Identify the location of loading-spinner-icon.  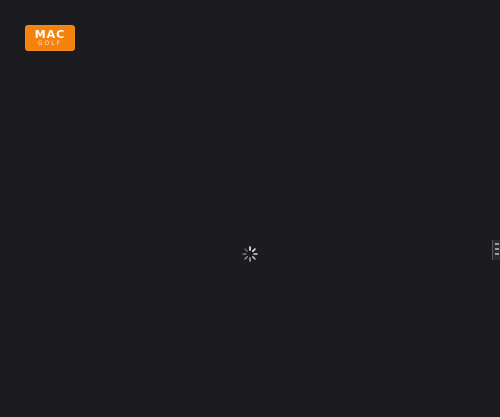
(250, 254).